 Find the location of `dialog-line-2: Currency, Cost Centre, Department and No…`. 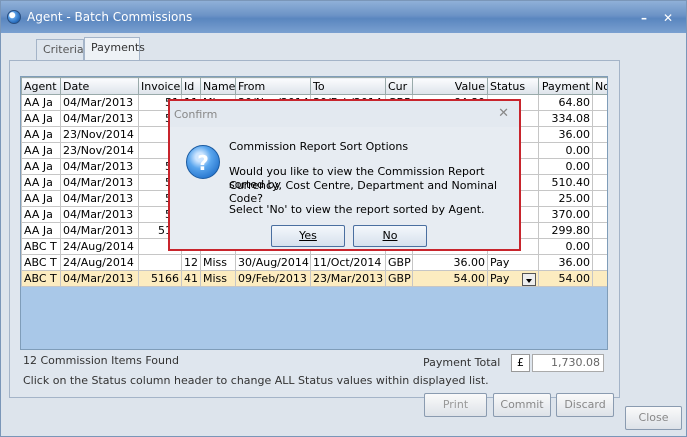

dialog-line-2: Currency, Cost Centre, Department and No… is located at coordinates (363, 192).